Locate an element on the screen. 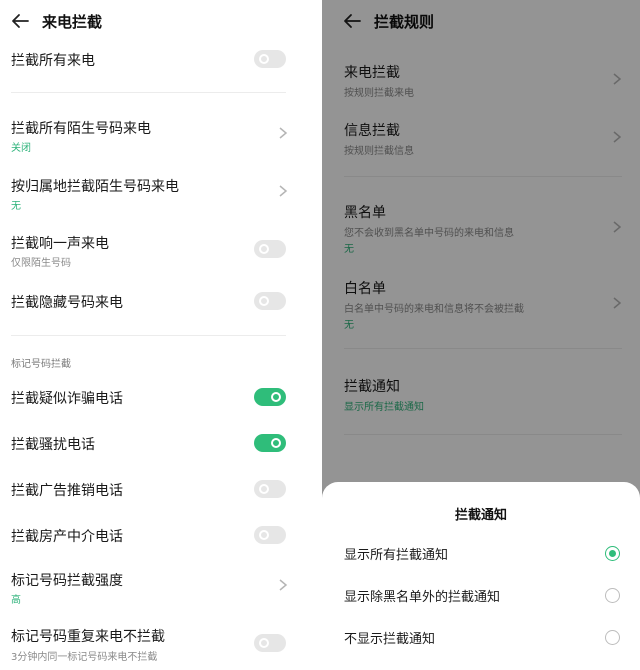  option-show-all: 显示所有拦截通知 is located at coordinates (481, 553).